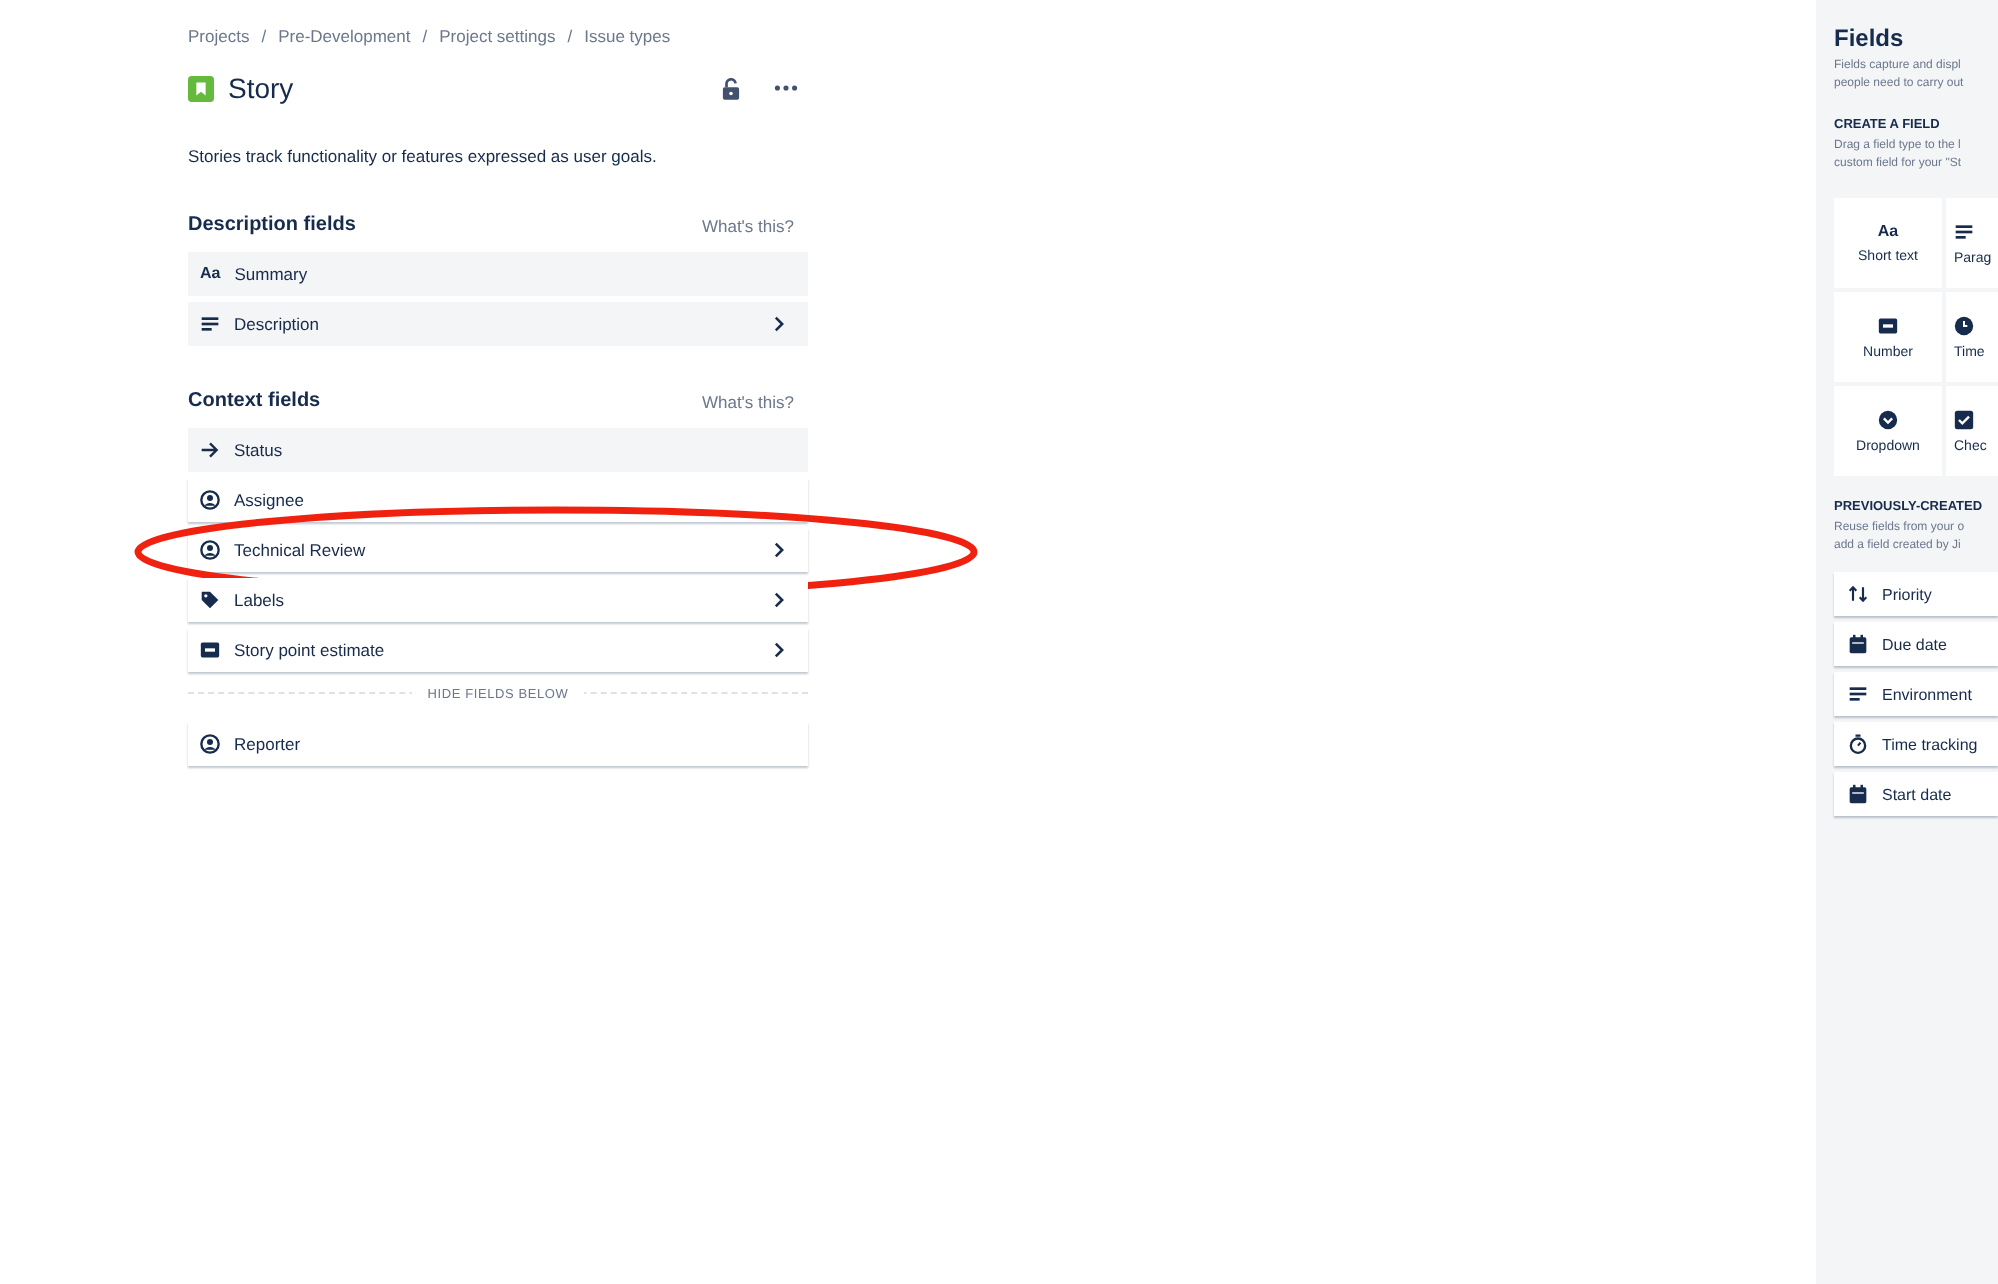  What do you see at coordinates (423, 156) in the screenshot?
I see `issue-type-description: Stories track functionality or features expressed as user goals.` at bounding box center [423, 156].